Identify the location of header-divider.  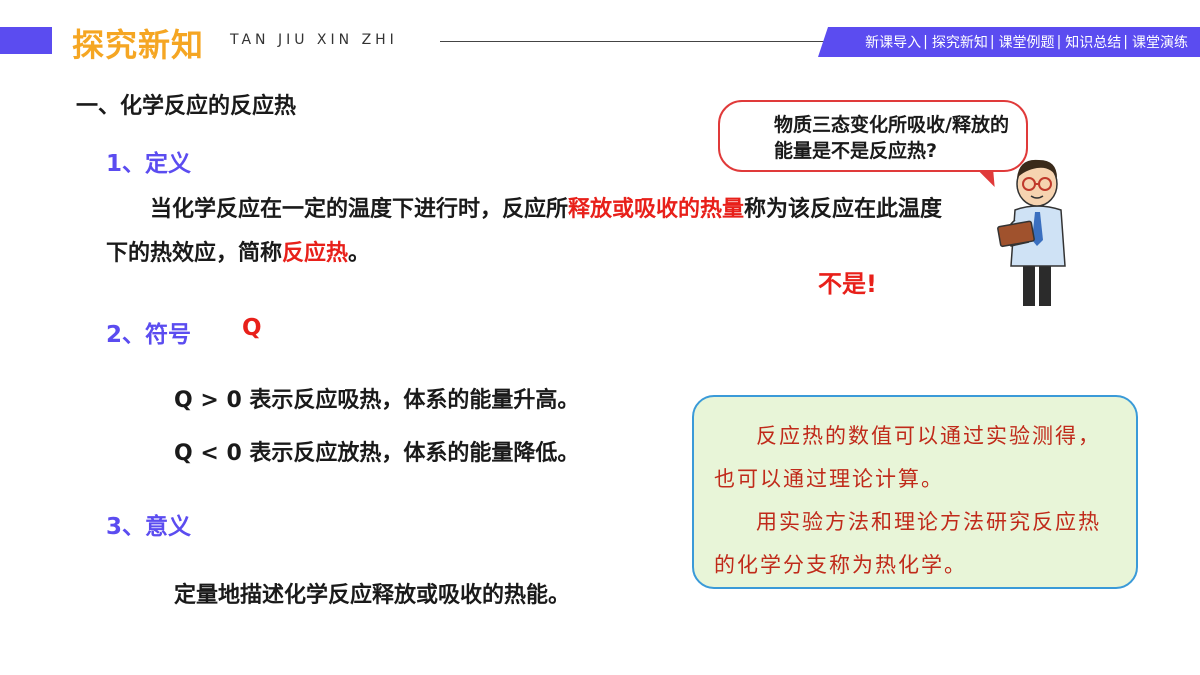
(635, 41).